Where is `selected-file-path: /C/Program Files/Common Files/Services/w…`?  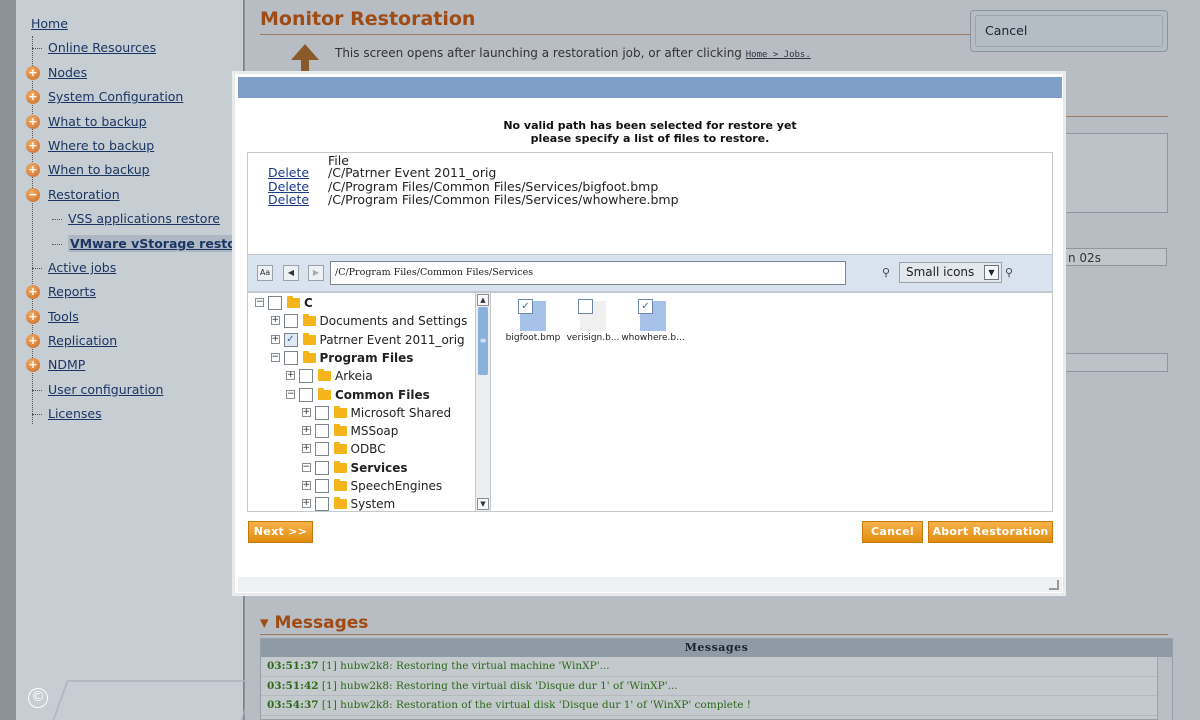
selected-file-path: /C/Program Files/Common Files/Services/w… is located at coordinates (503, 199).